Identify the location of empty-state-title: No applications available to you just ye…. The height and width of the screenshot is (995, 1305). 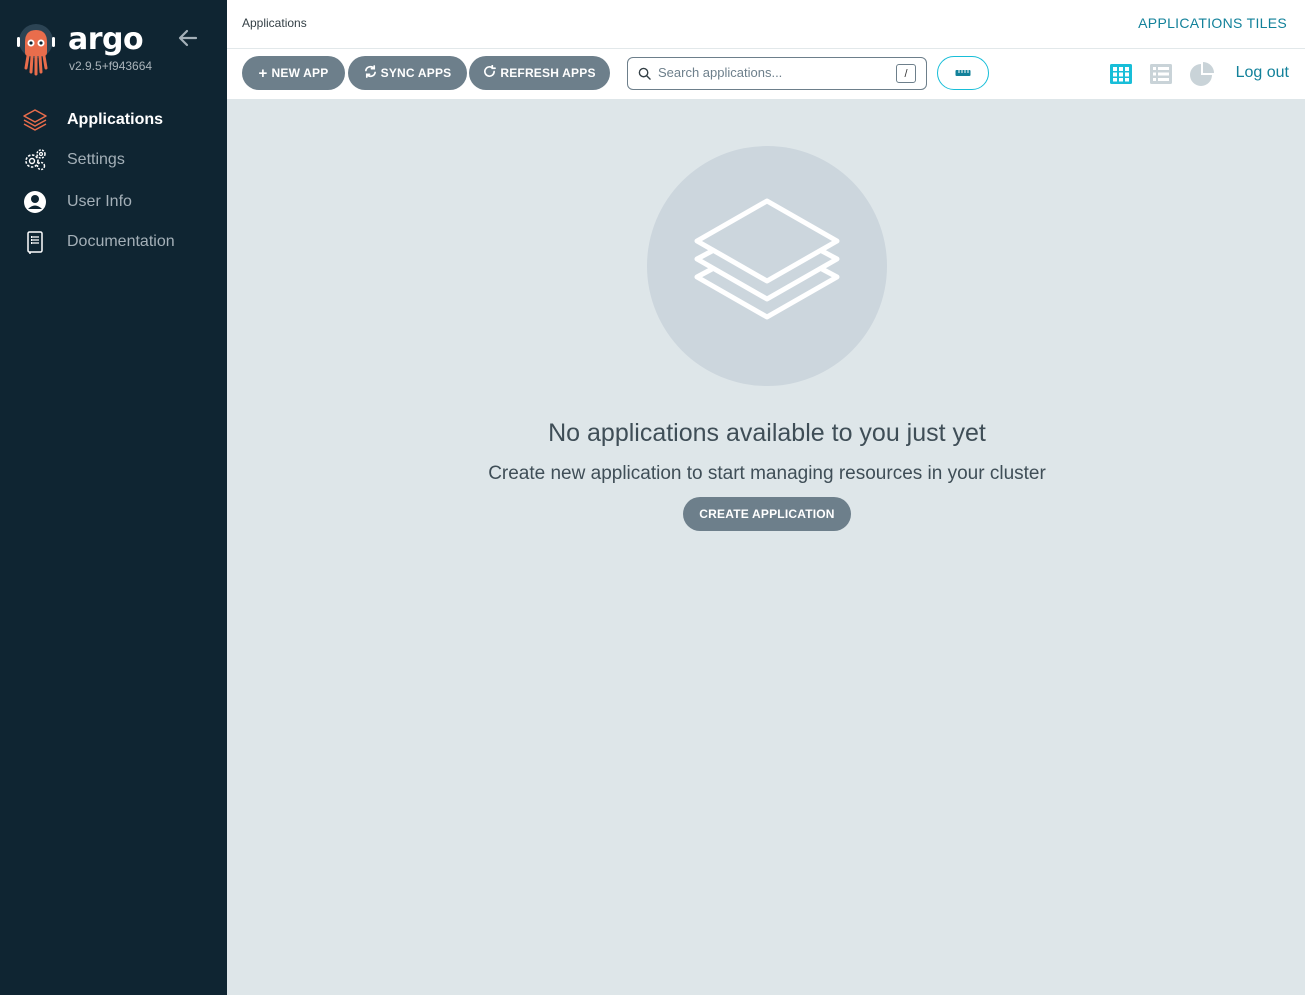
(767, 433).